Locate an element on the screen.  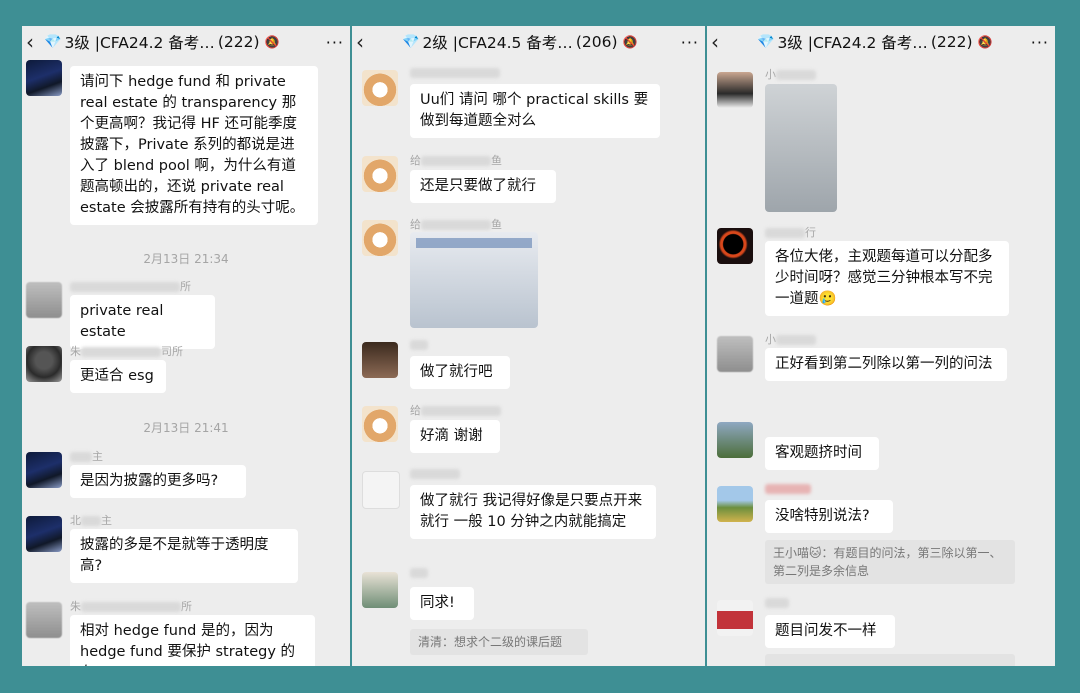
quoted-message: 王小喵🐱：有题目的问法，第三除以第一、第二列是多余信息 is located at coordinates (890, 562).